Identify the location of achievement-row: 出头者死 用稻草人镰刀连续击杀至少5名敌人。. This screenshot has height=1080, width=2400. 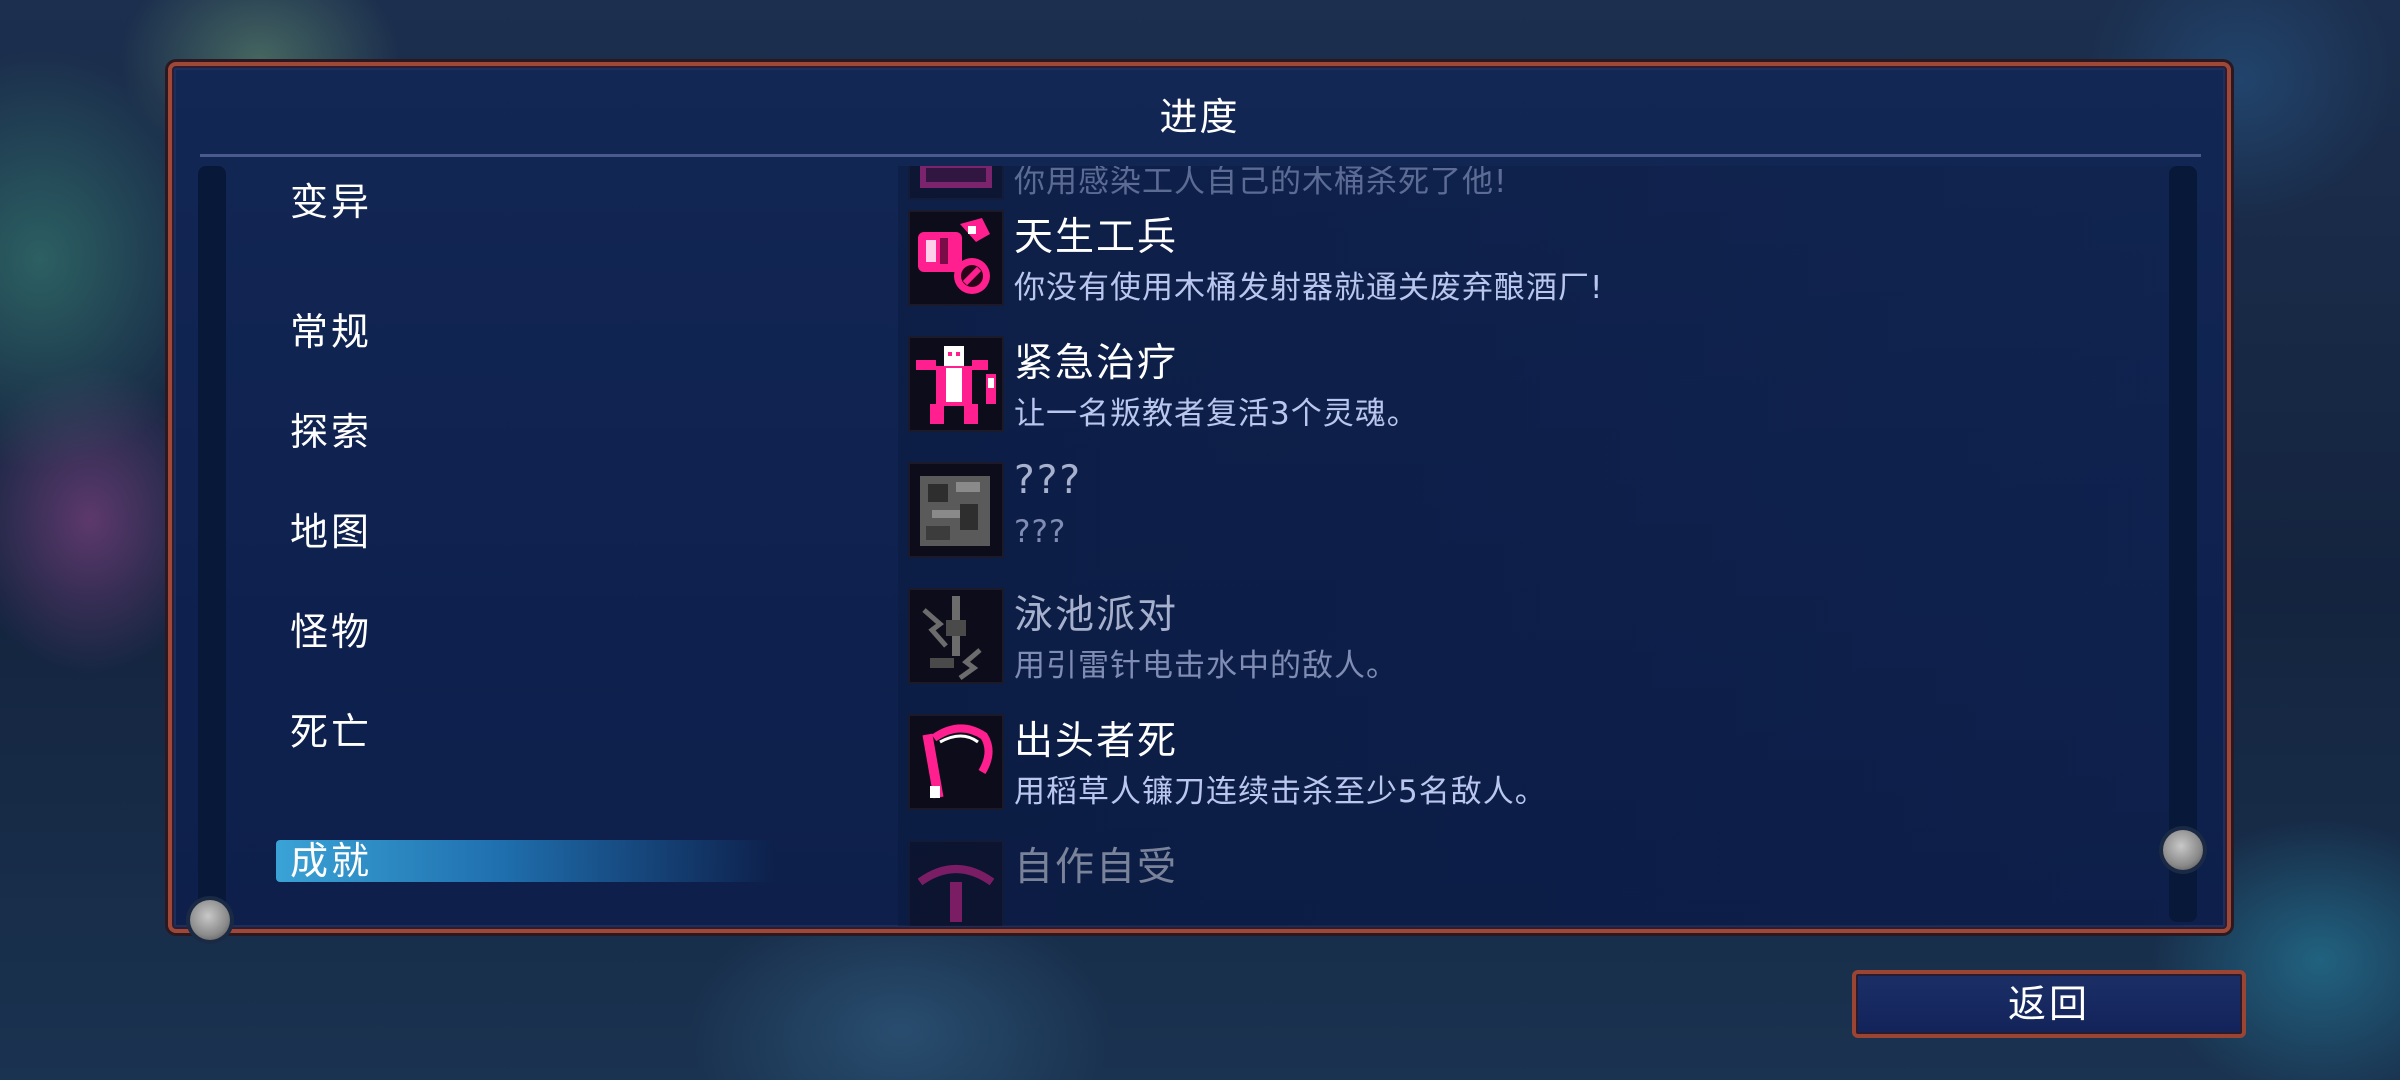
(1543, 762).